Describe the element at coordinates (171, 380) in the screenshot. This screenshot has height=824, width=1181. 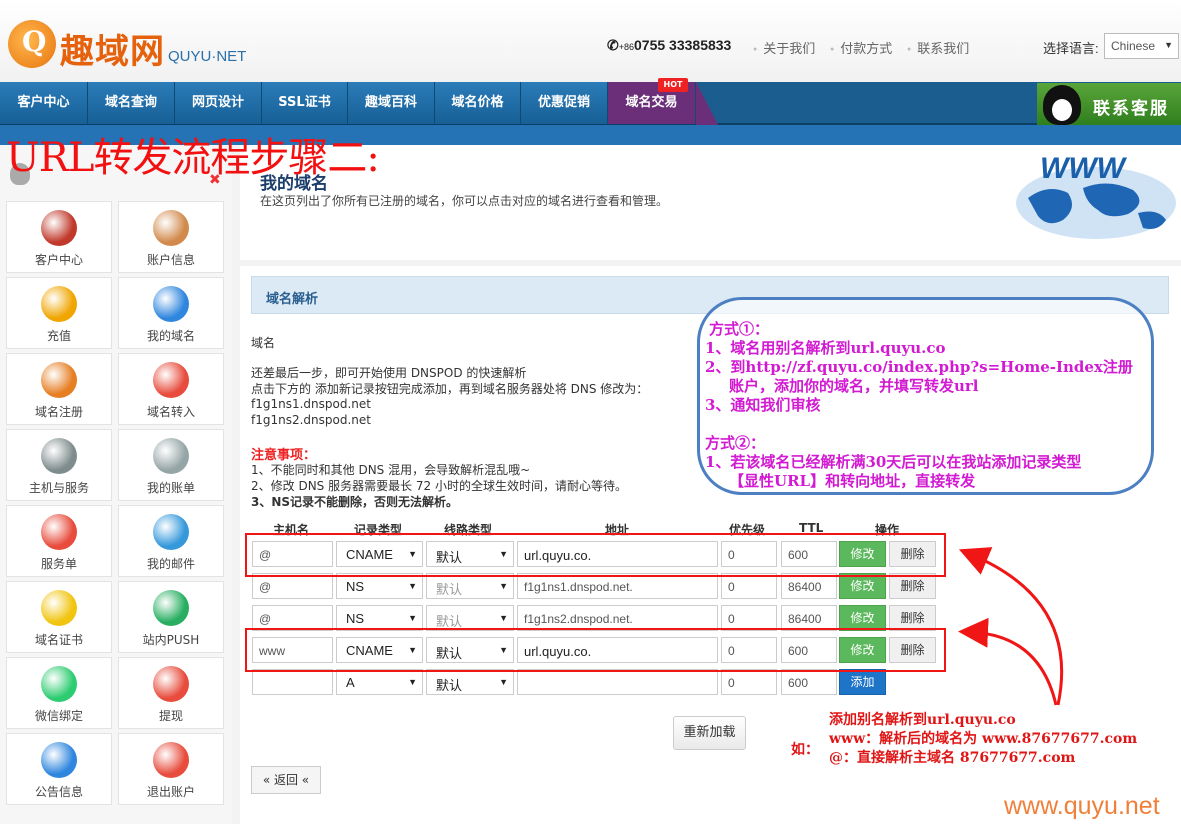
I see `transfer-icon` at that location.